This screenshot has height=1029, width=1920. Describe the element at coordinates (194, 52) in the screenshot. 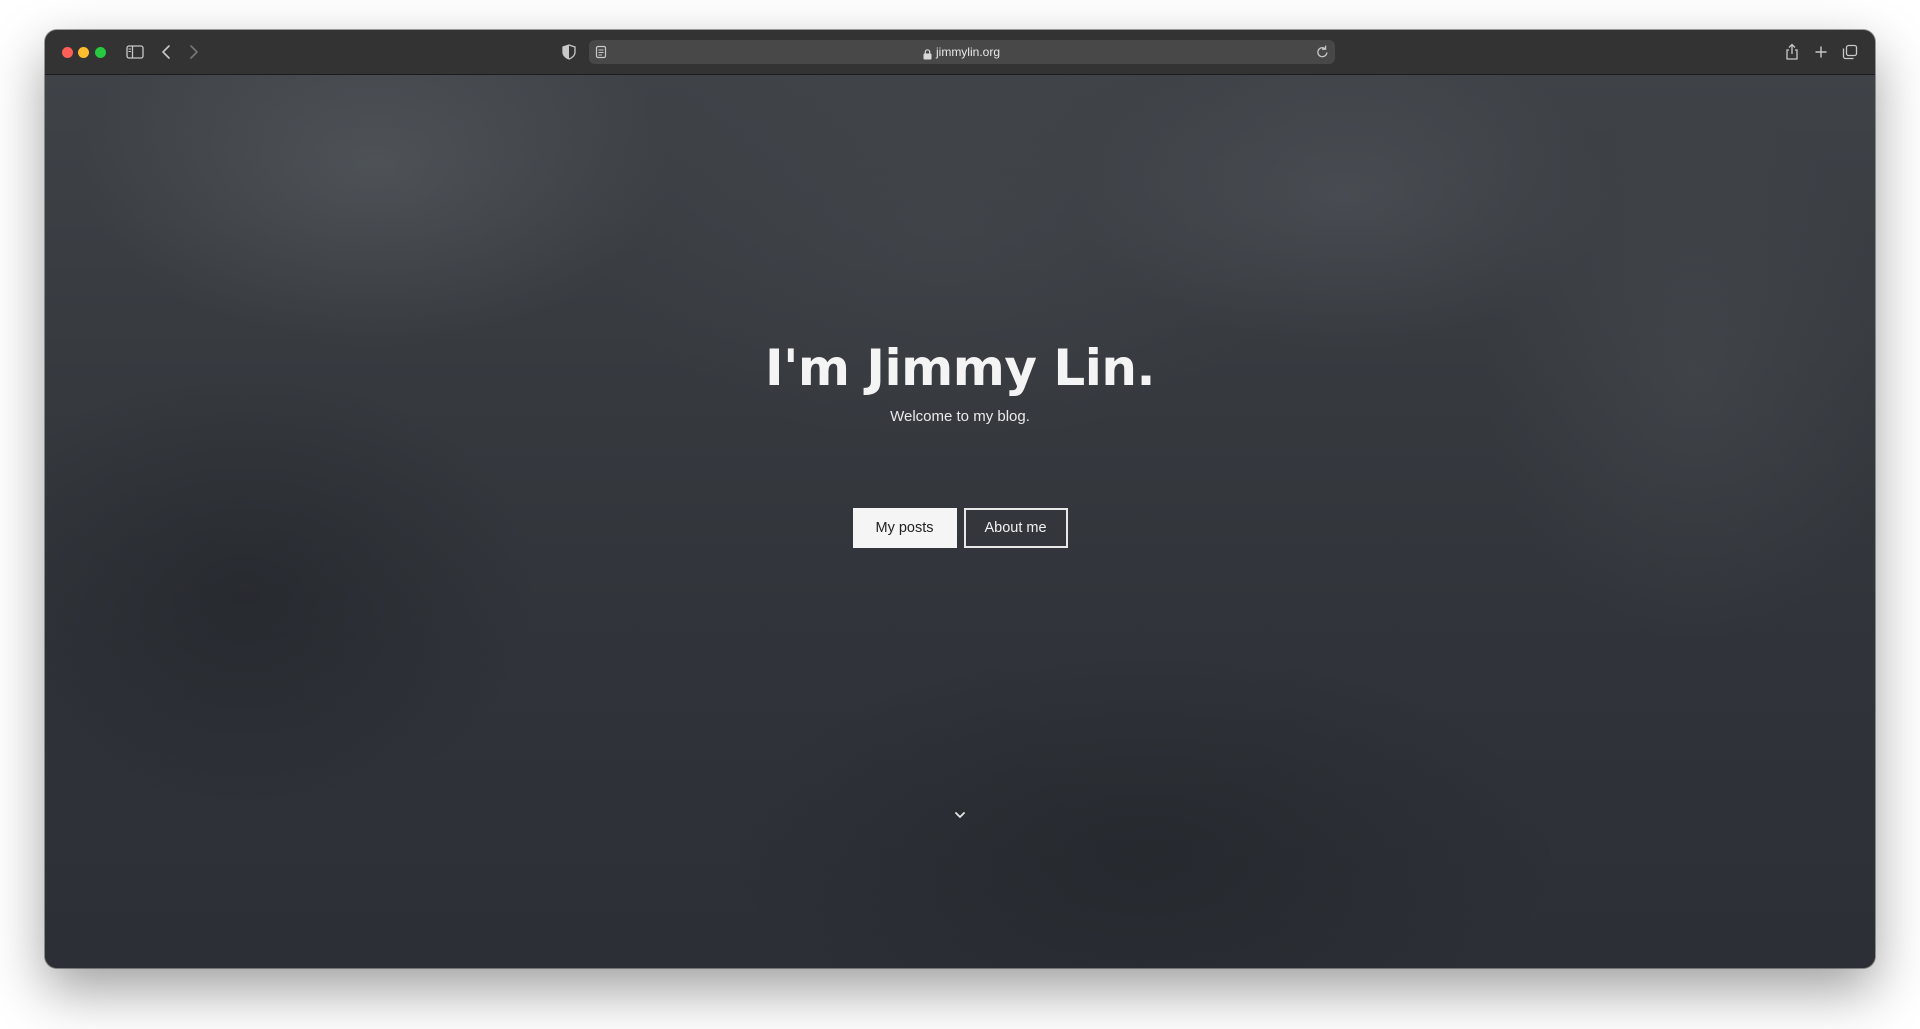

I see `chevron-right-icon` at that location.